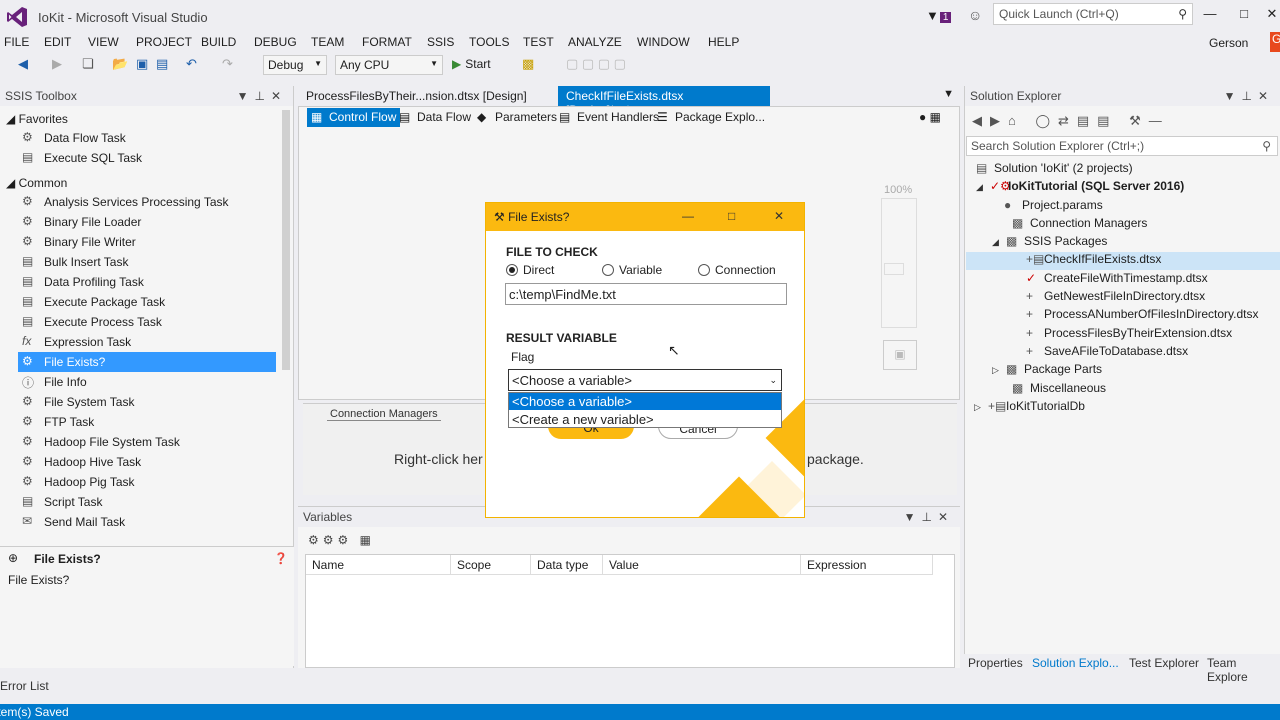 Image resolution: width=1280 pixels, height=720 pixels. I want to click on menu-format: FORMAT, so click(387, 42).